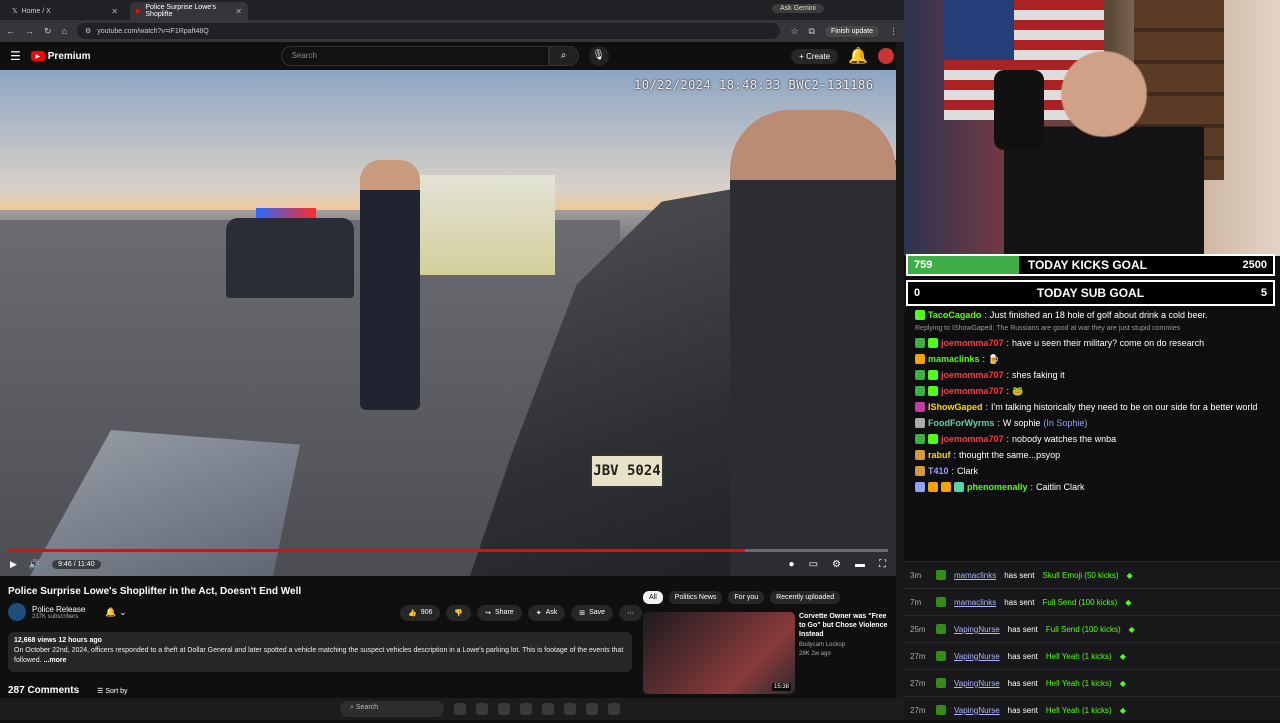 The image size is (1280, 723). Describe the element at coordinates (548, 709) in the screenshot. I see `obs-icon` at that location.